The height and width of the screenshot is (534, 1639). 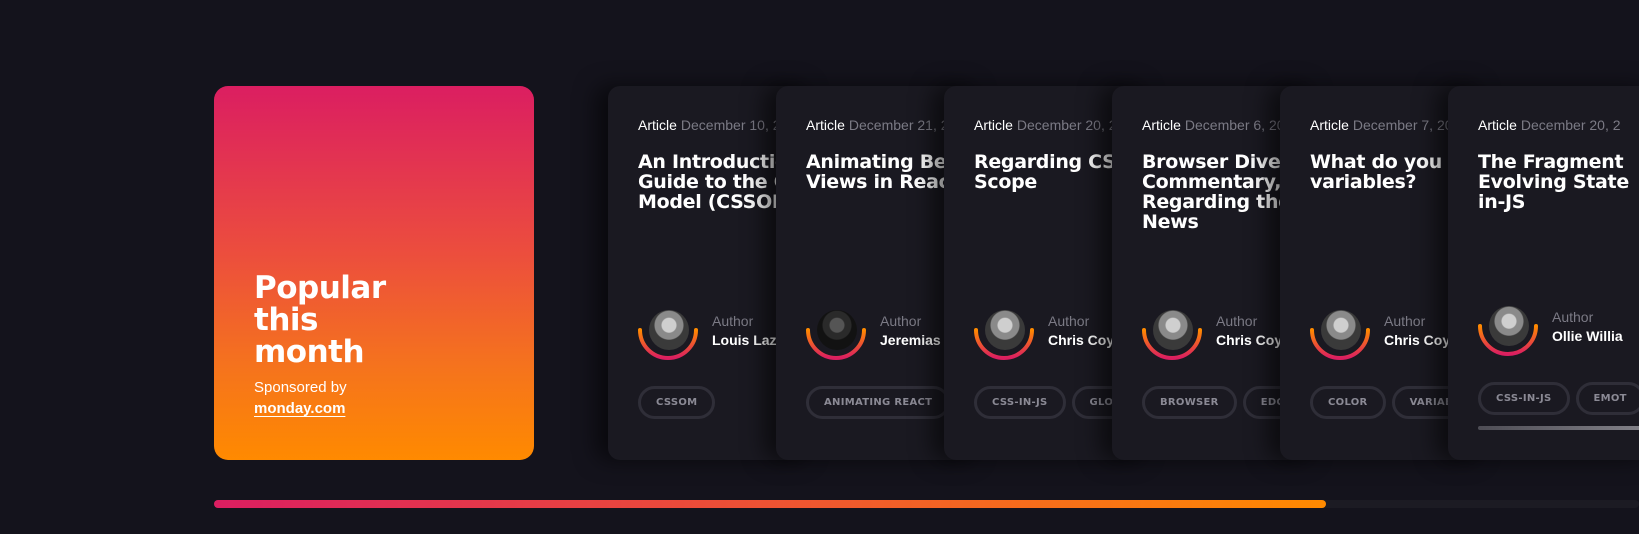 I want to click on tag: ANIMATING REACT, so click(x=878, y=402).